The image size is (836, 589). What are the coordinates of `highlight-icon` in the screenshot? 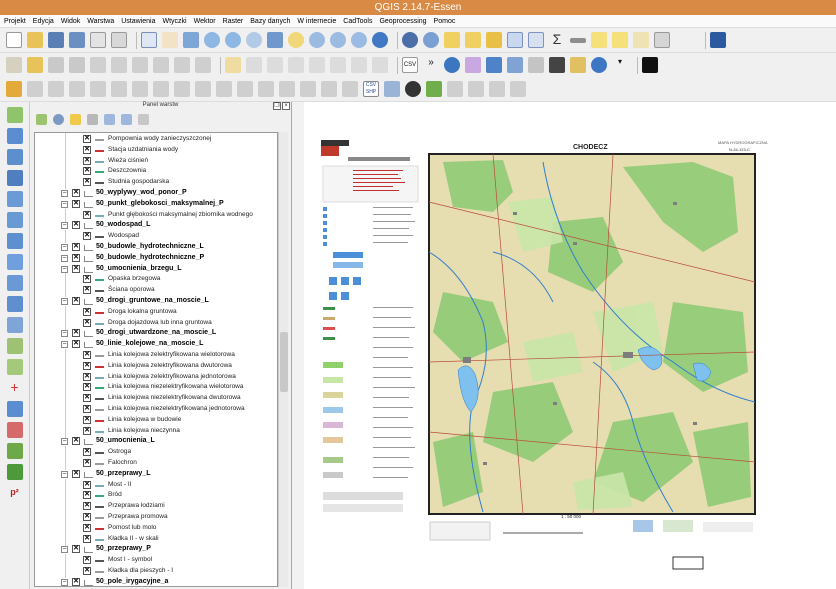 It's located at (380, 65).